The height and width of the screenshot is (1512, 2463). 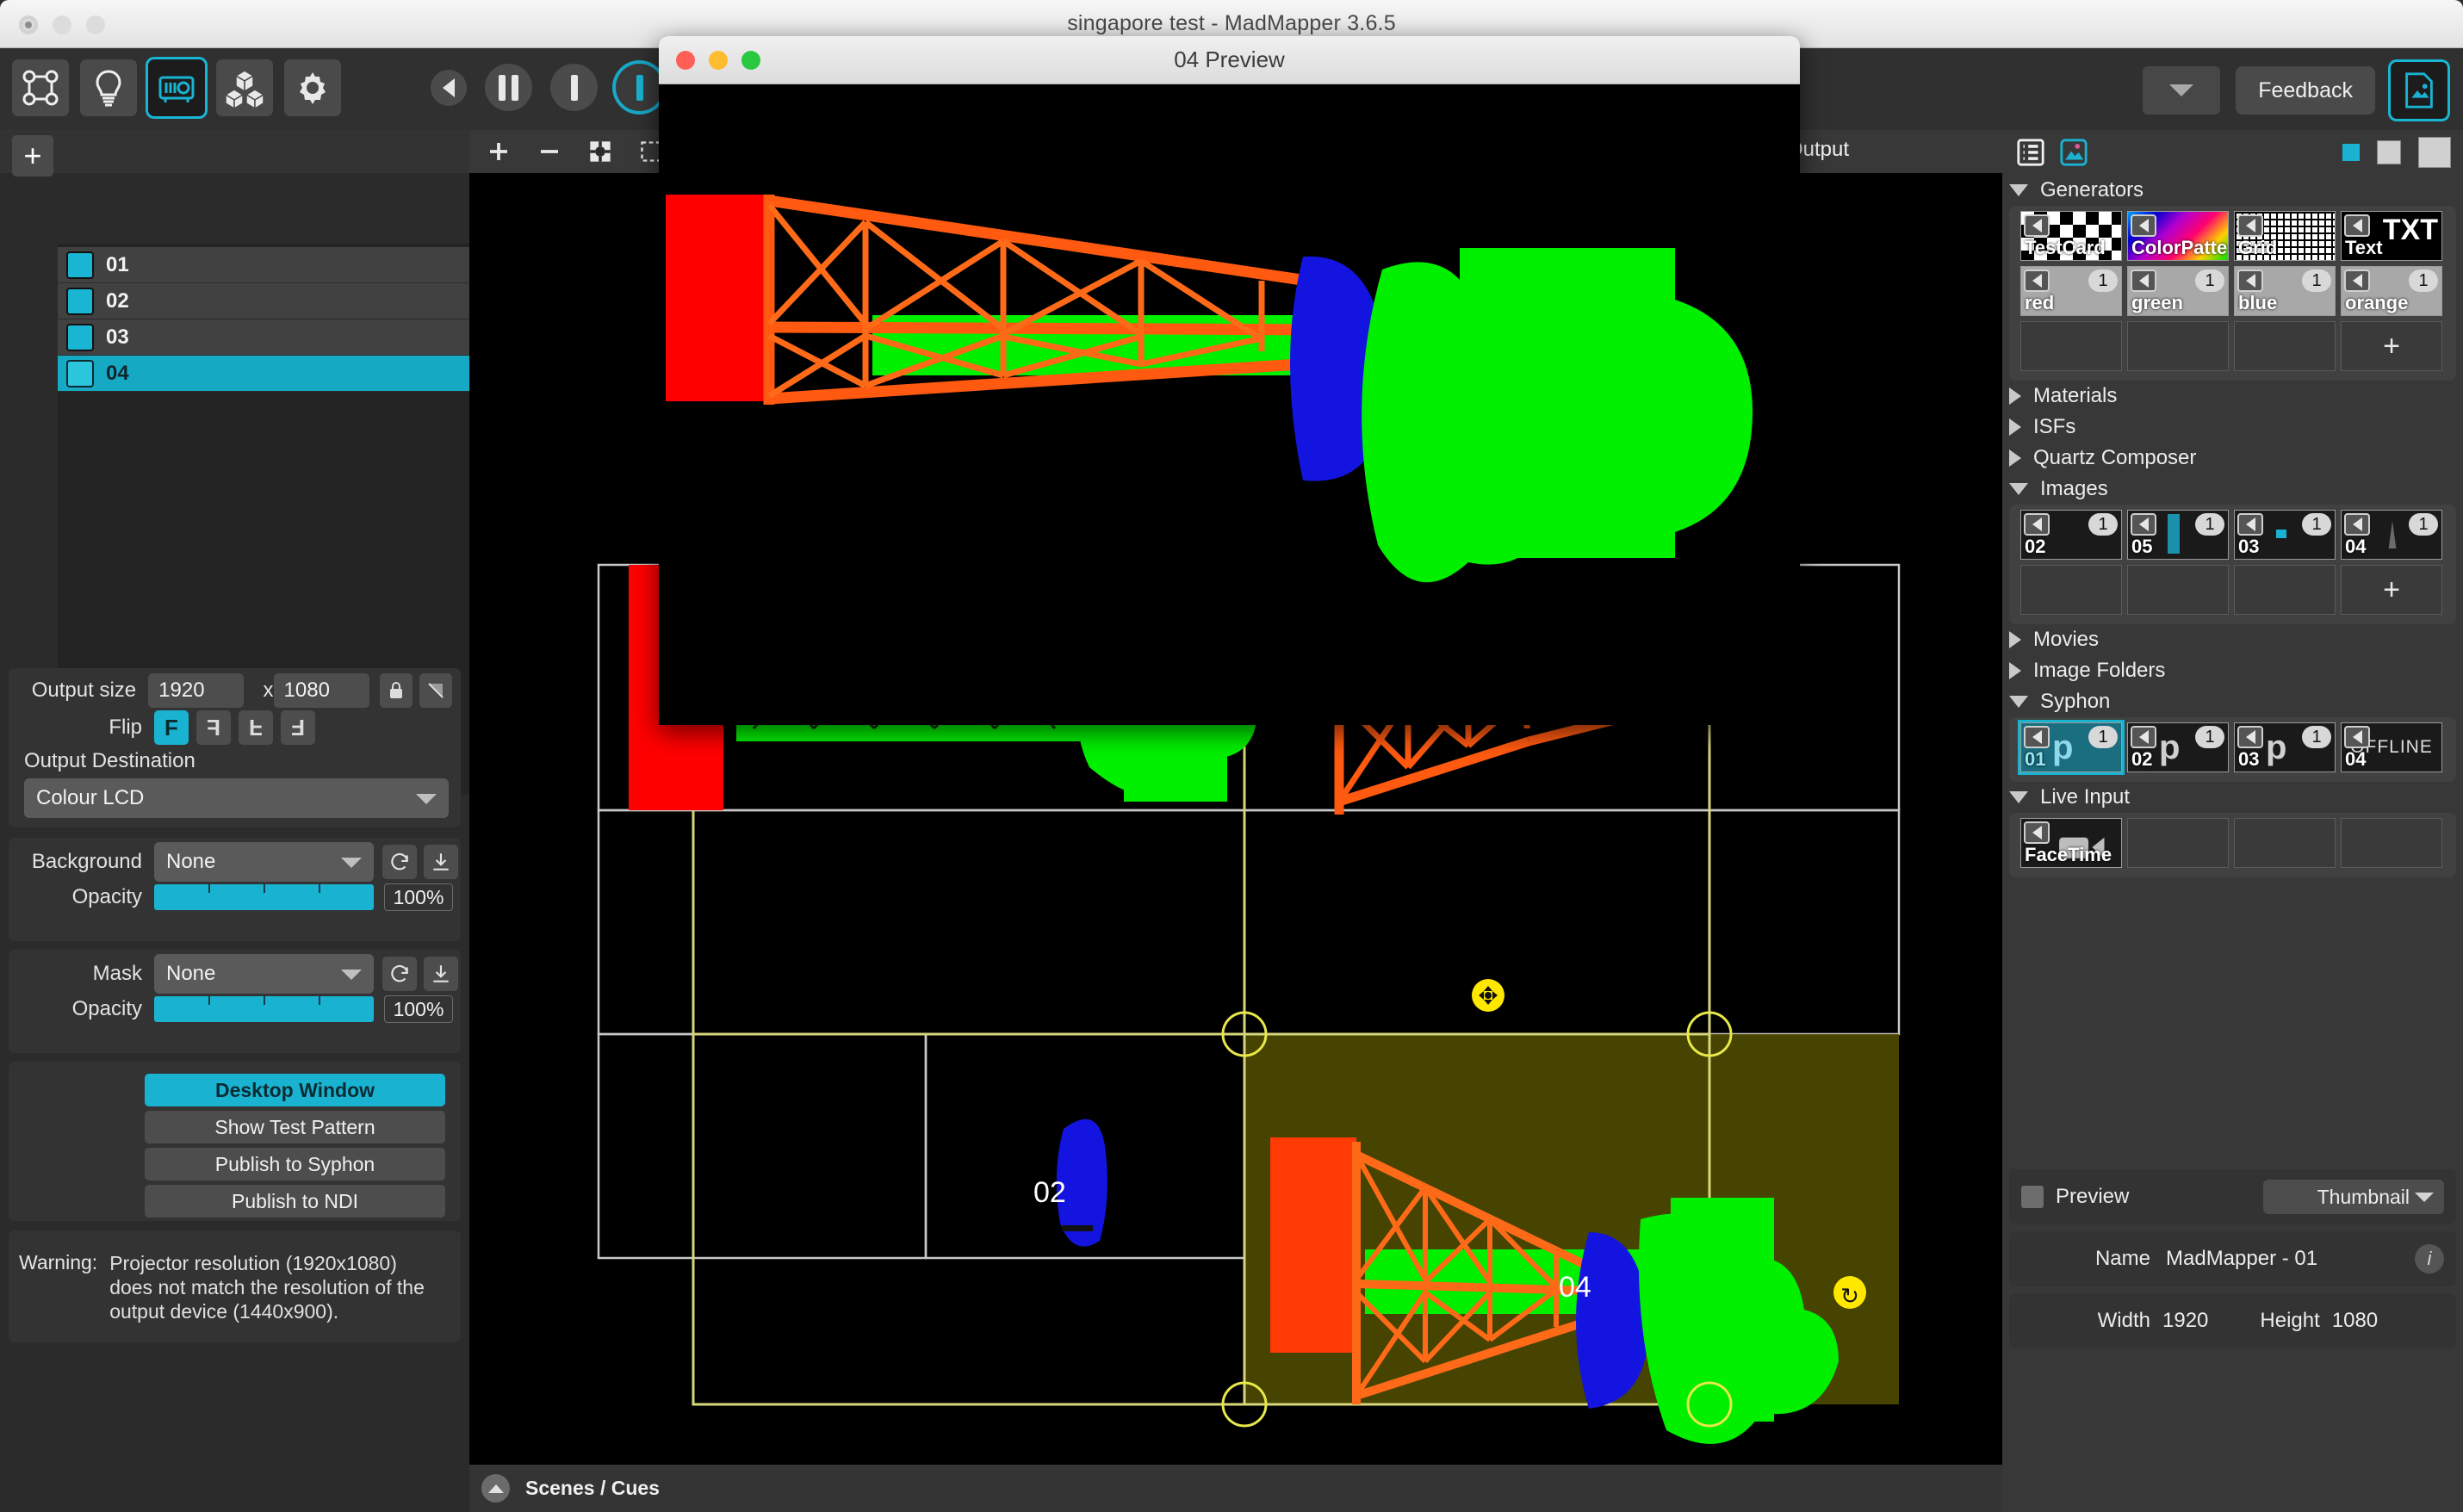 I want to click on tile-green: 1 green, so click(x=2178, y=291).